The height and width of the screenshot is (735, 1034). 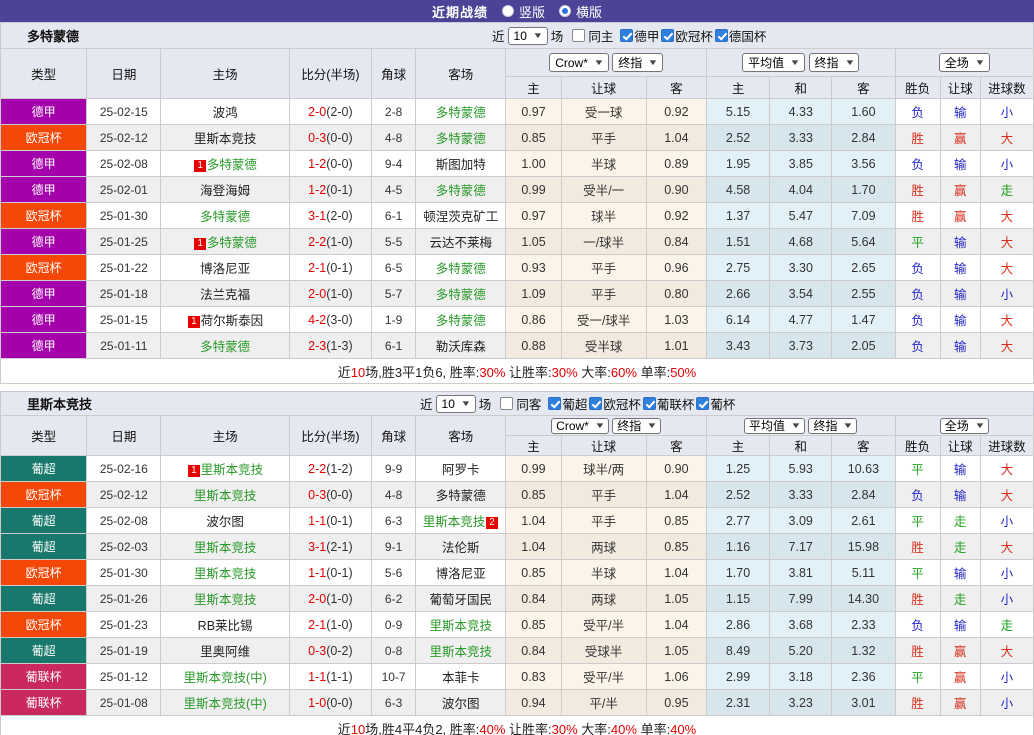 I want to click on team-link: 海登海姆, so click(x=225, y=191).